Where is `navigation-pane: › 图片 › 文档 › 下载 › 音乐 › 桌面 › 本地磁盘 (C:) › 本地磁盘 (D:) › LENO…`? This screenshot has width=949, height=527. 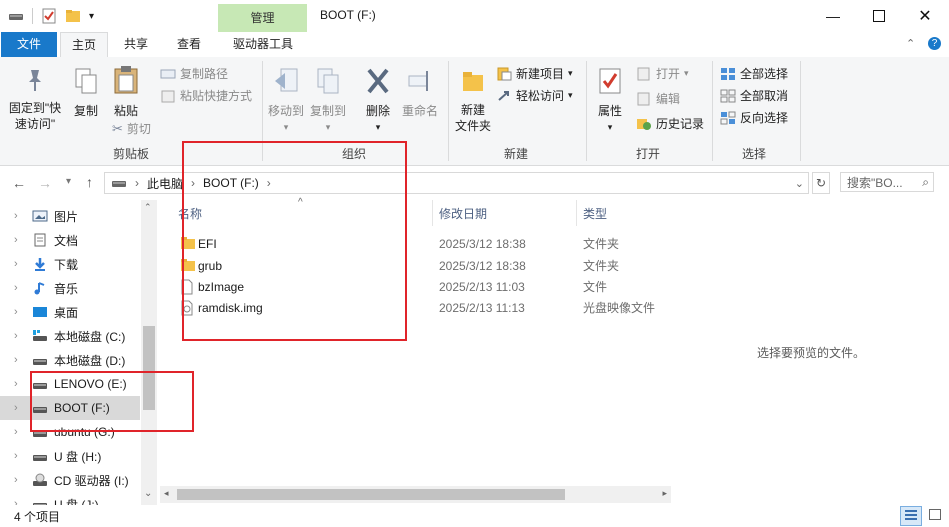
navigation-pane: › 图片 › 文档 › 下载 › 音乐 › 桌面 › 本地磁盘 (C:) › 本地磁盘 (D:) › LENO… is located at coordinates (78, 352).